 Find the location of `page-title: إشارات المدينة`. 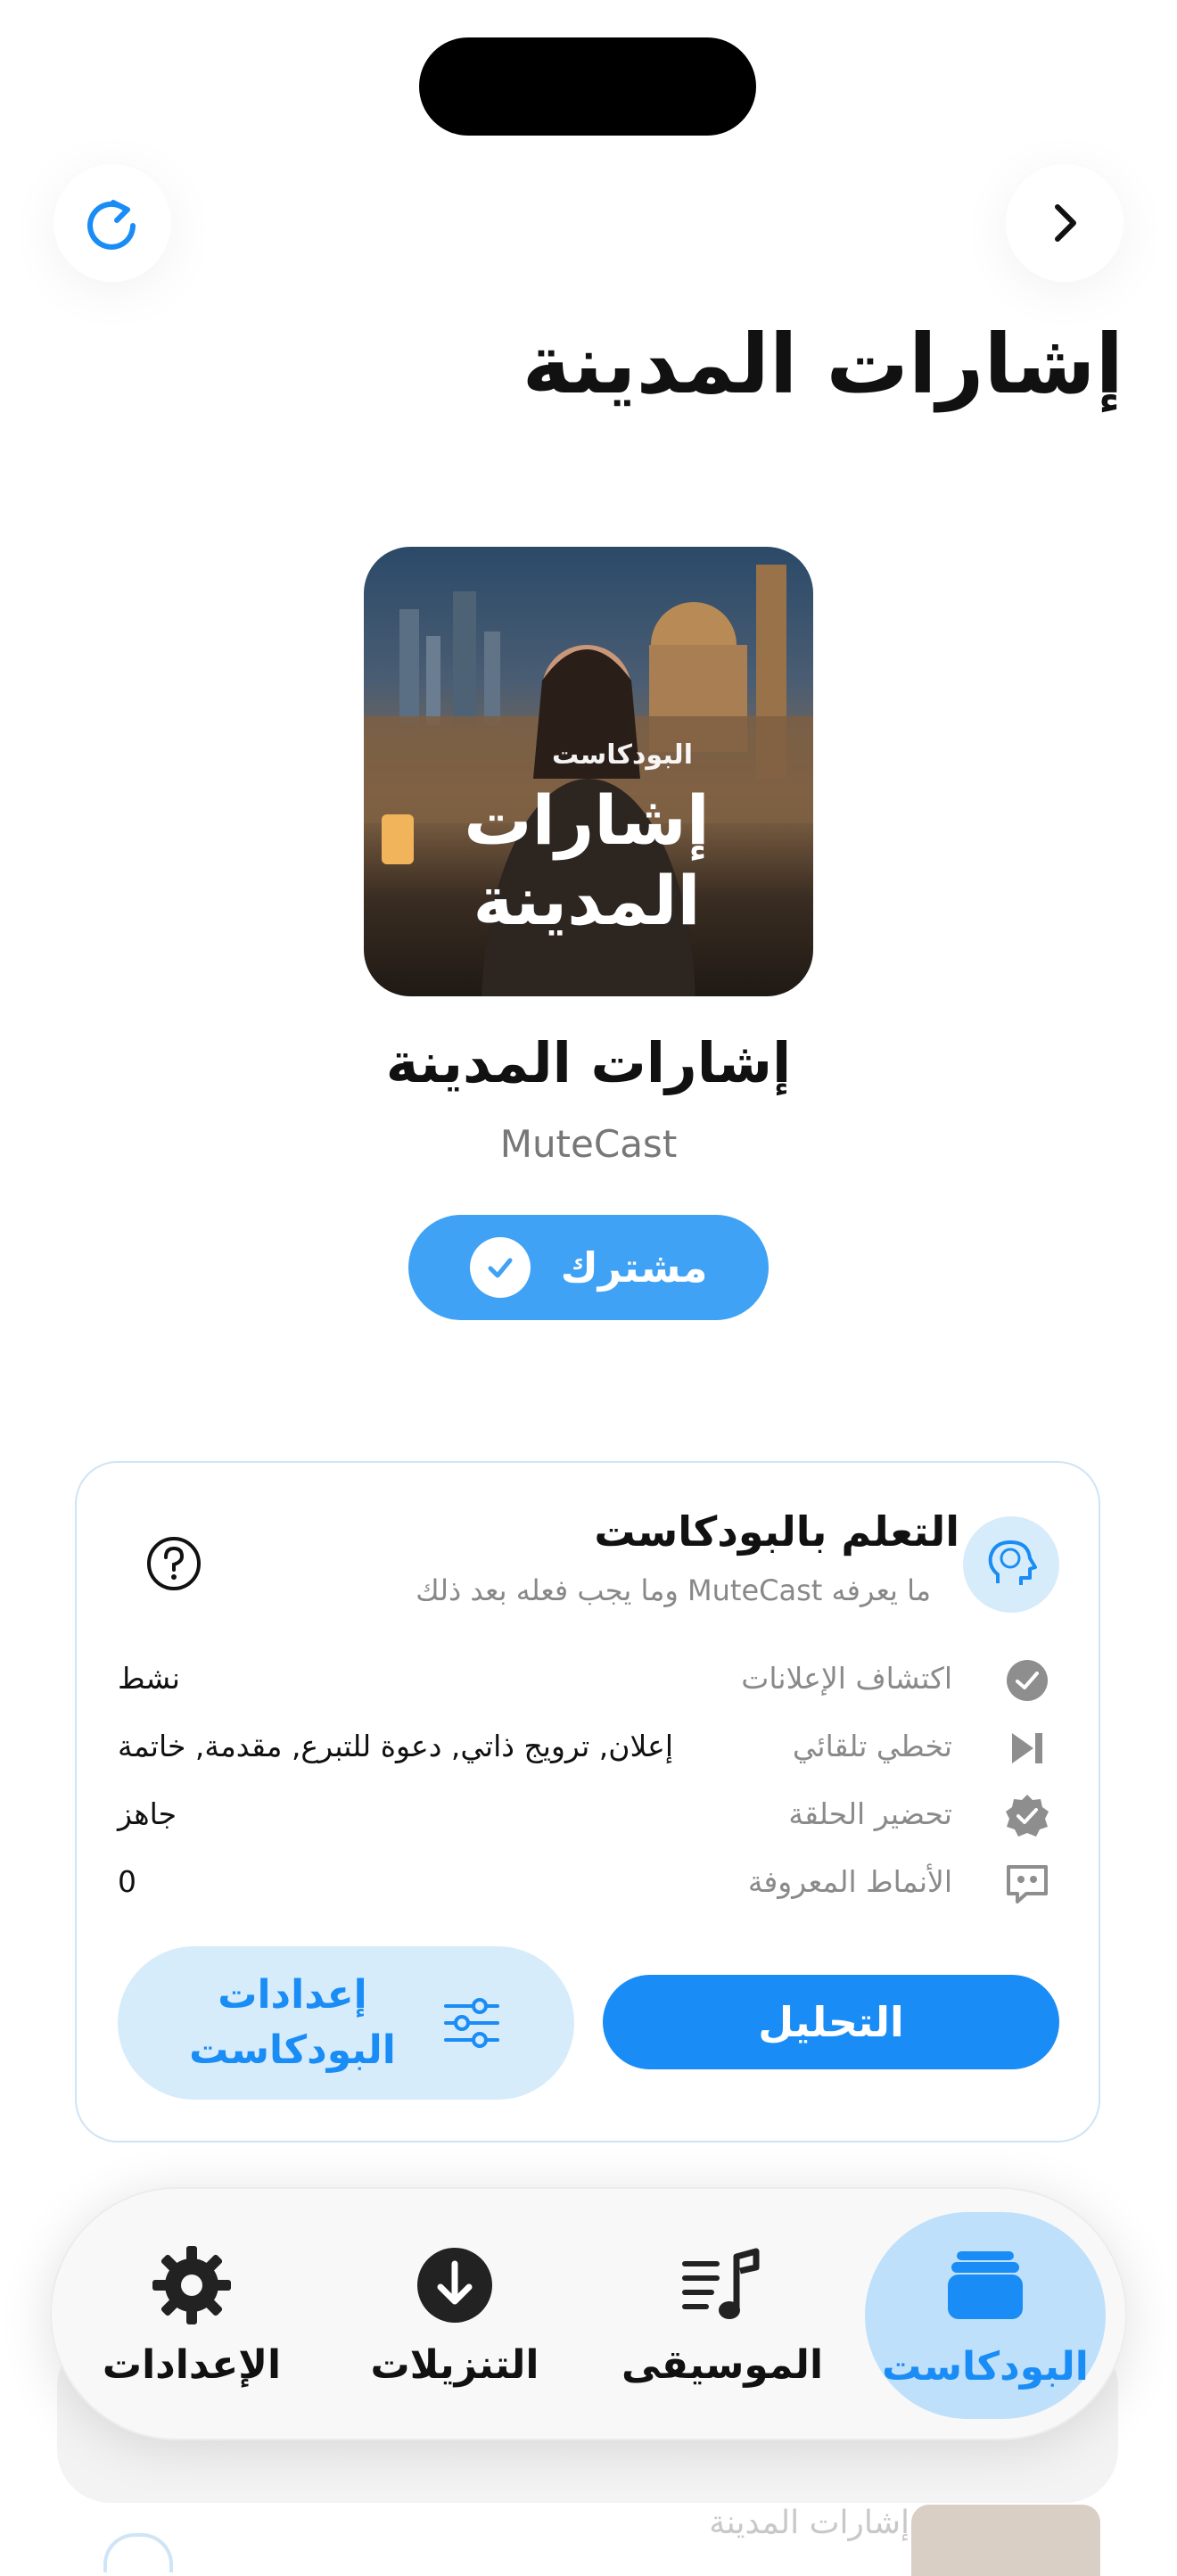

page-title: إشارات المدينة is located at coordinates (823, 365).